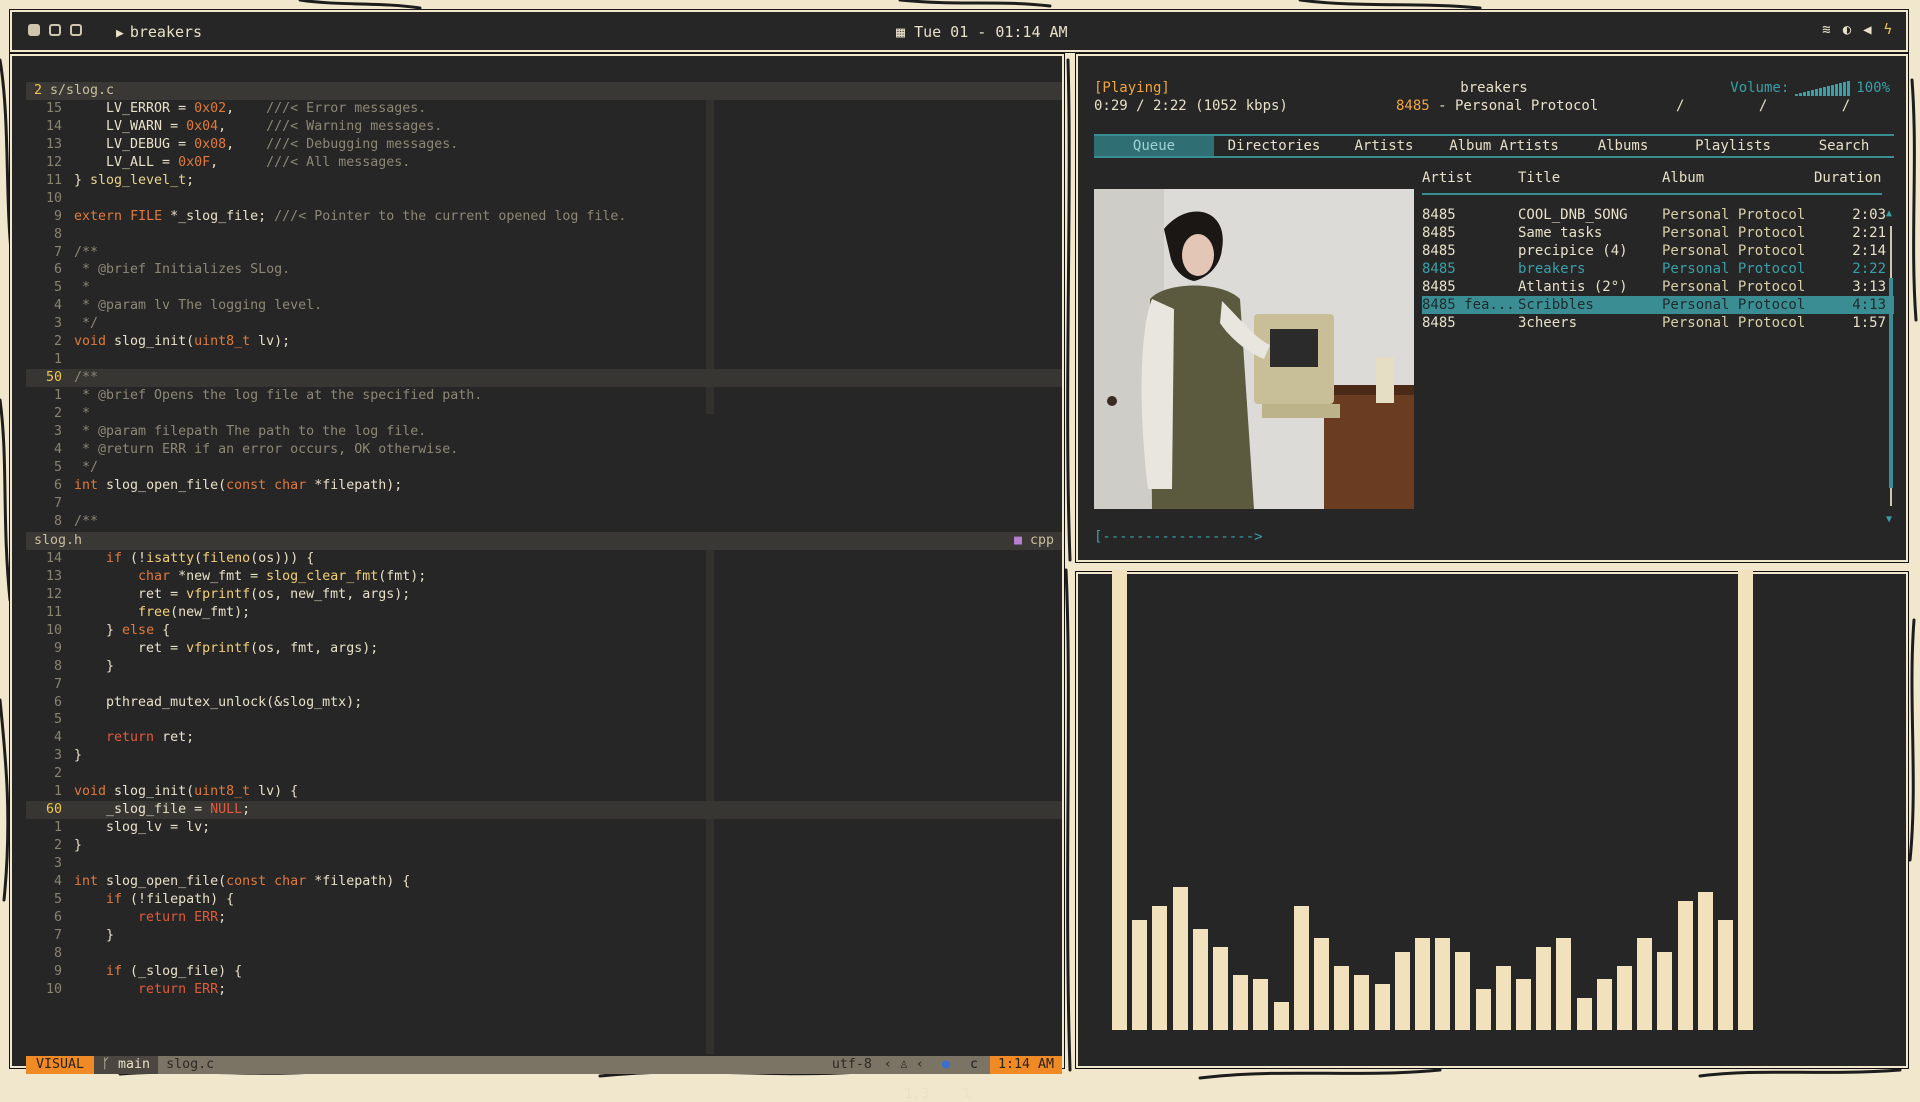  What do you see at coordinates (1658, 215) in the screenshot?
I see `queue-row: 8485 COOL_DNB_SONG Personal Protocol 2:03` at bounding box center [1658, 215].